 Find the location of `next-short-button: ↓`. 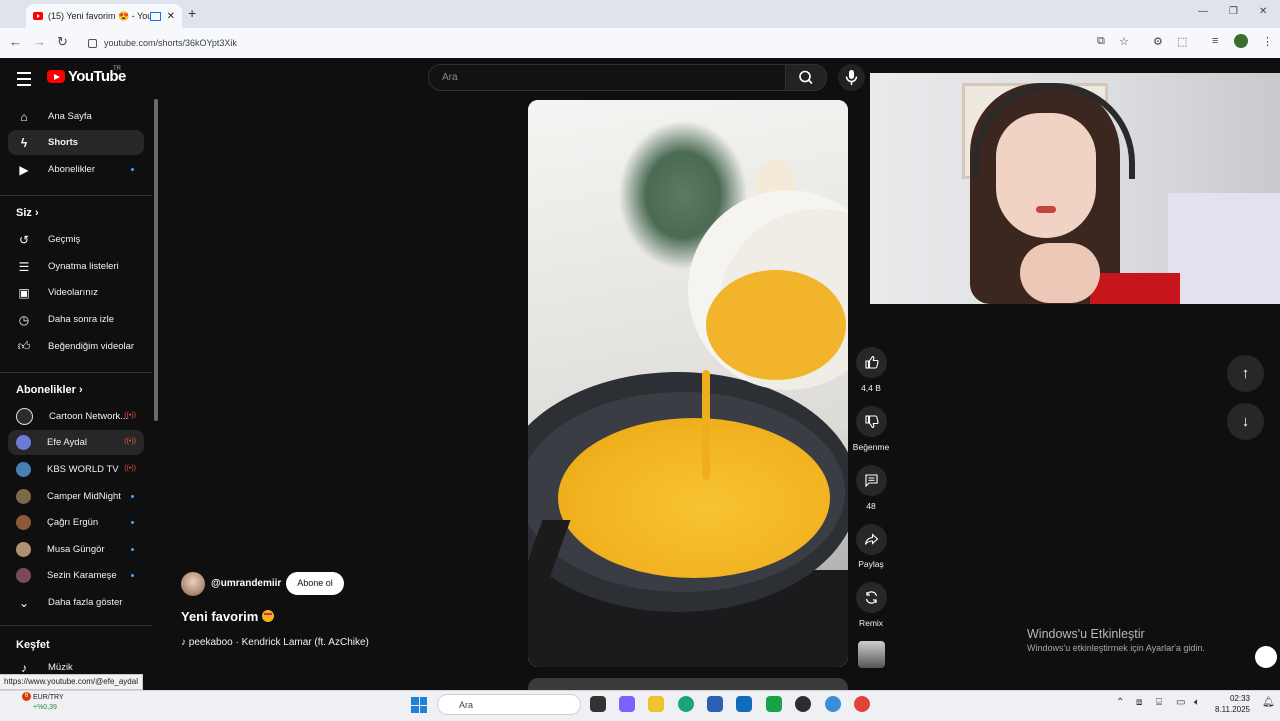

next-short-button: ↓ is located at coordinates (1245, 421).